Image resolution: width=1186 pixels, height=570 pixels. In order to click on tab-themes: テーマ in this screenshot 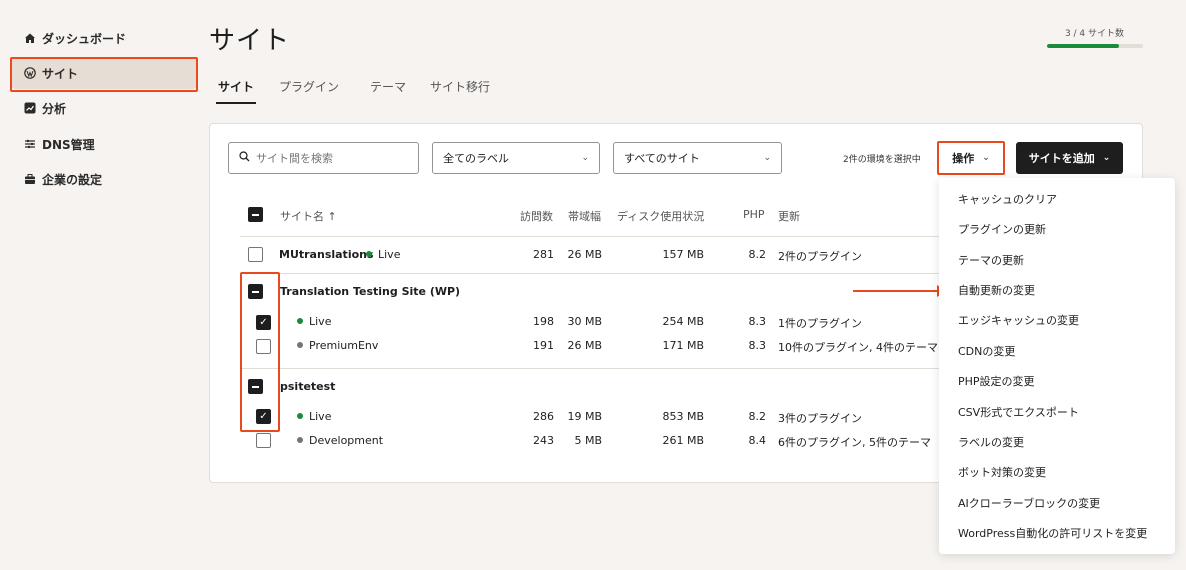, I will do `click(388, 91)`.